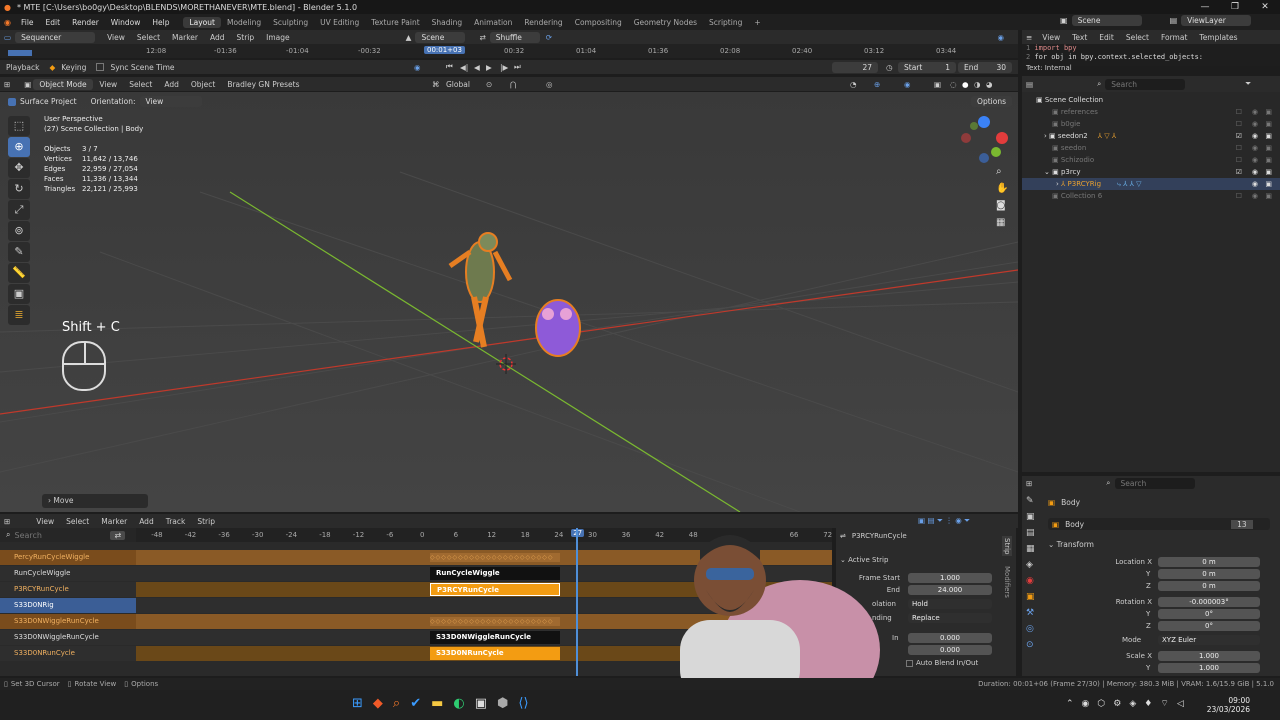 The image size is (1280, 720). I want to click on add-cube-tool-icon: ▣, so click(19, 294).